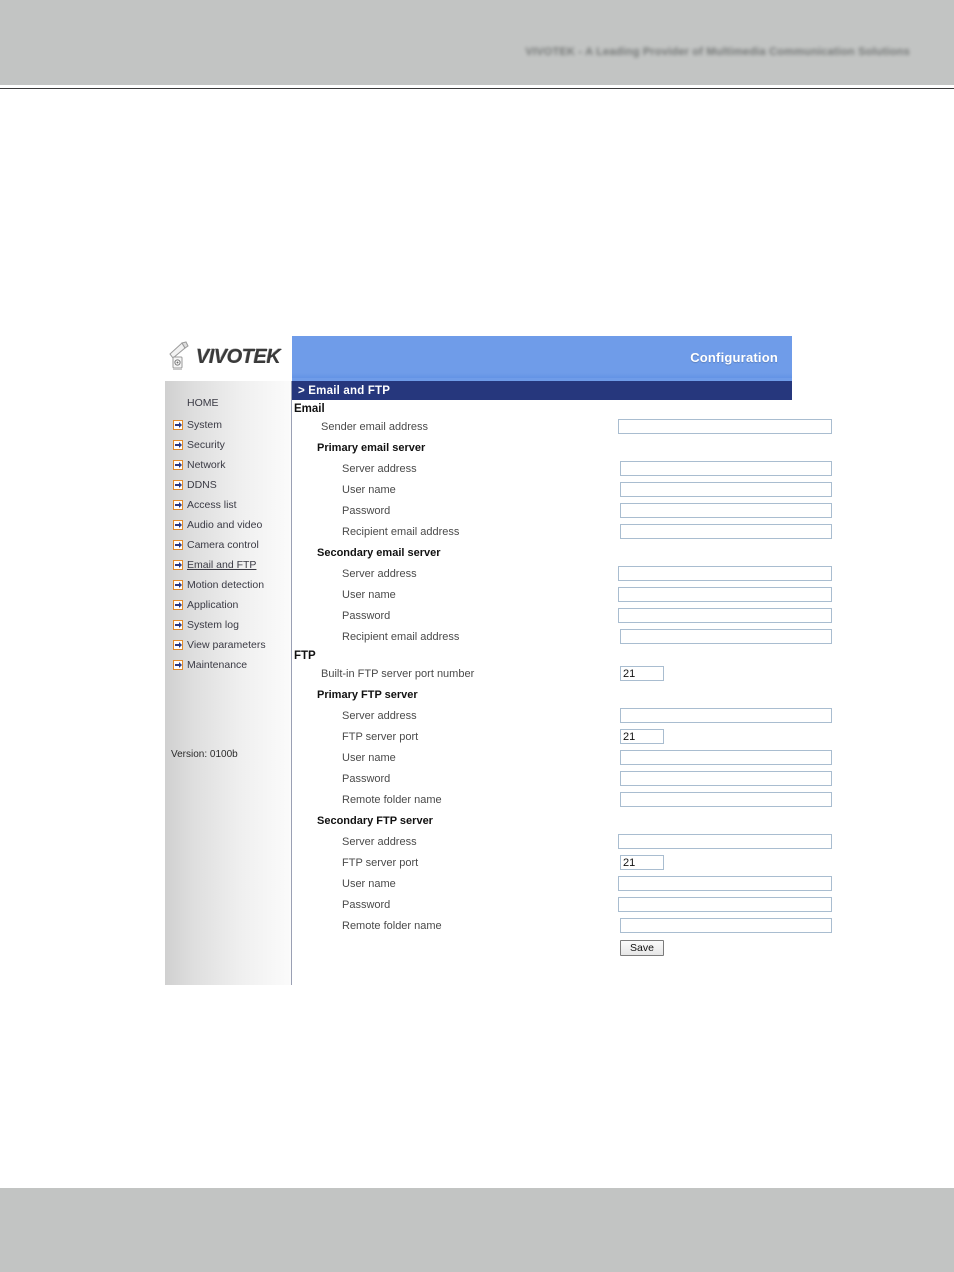 The height and width of the screenshot is (1272, 954). I want to click on sidebar-item-home: HOME, so click(228, 403).